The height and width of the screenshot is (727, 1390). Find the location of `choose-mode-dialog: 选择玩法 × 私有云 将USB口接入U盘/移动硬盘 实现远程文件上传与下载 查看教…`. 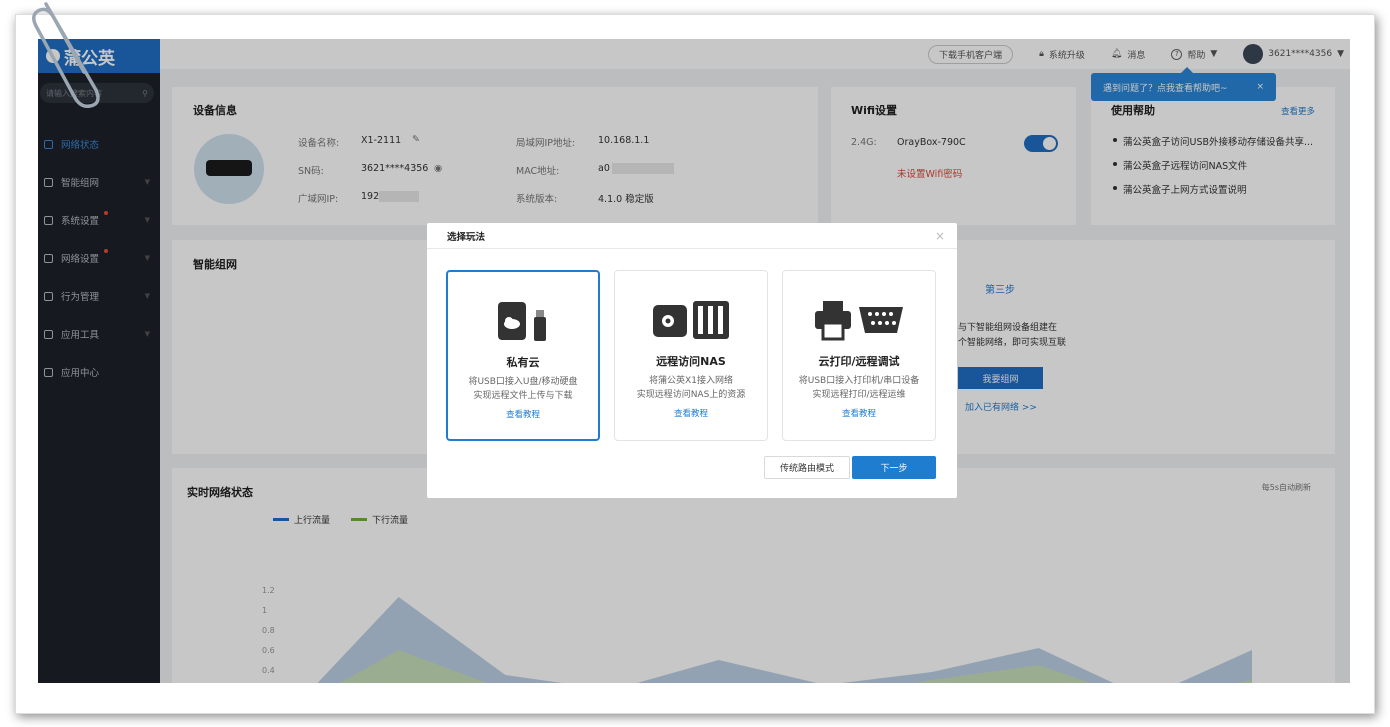

choose-mode-dialog: 选择玩法 × 私有云 将USB口接入U盘/移动硬盘 实现远程文件上传与下载 查看教… is located at coordinates (692, 360).